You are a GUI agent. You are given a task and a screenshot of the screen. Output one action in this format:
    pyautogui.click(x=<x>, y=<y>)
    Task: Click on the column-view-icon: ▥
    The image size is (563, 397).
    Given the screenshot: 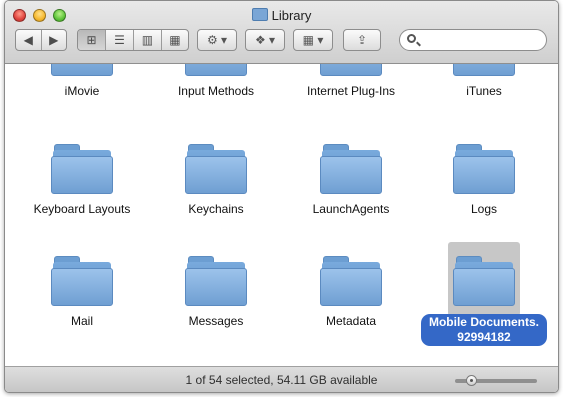 What is the action you would take?
    pyautogui.click(x=147, y=40)
    